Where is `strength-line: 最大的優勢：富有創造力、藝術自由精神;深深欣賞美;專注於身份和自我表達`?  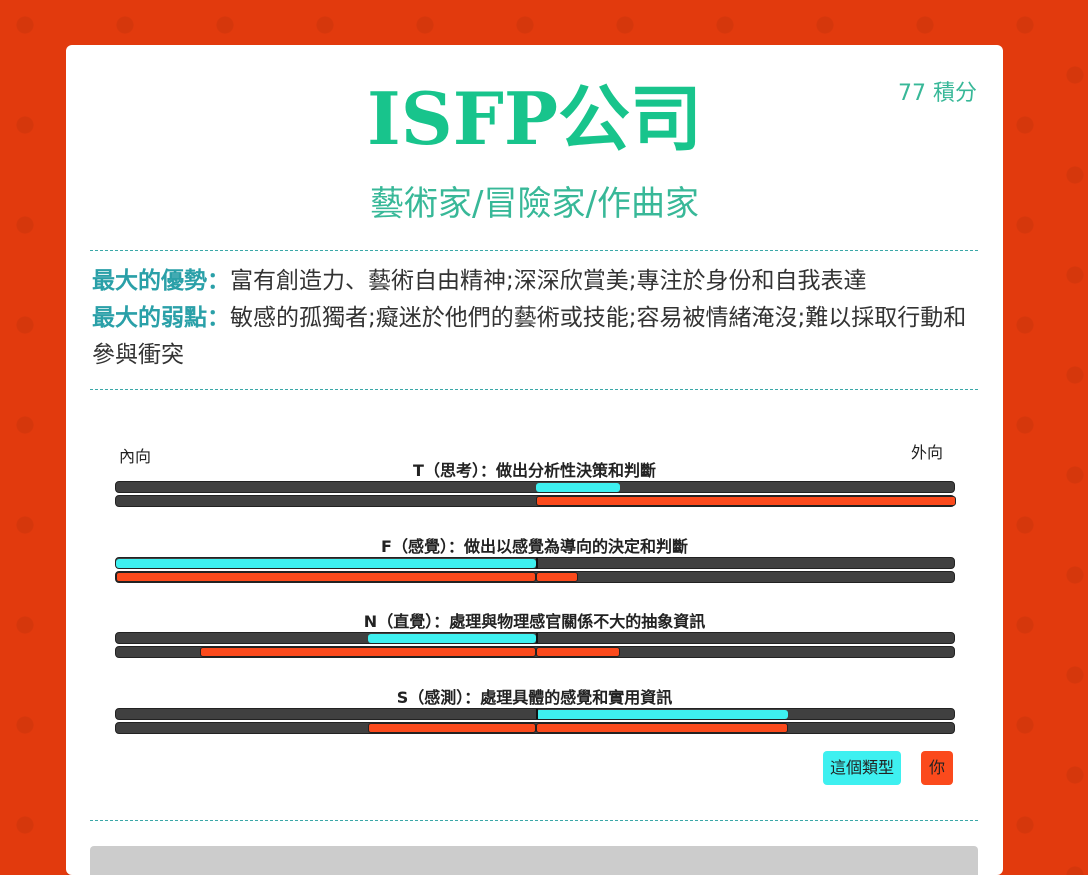
strength-line: 最大的優勢：富有創造力、藝術自由精神;深深欣賞美;專注於身份和自我表達 is located at coordinates (532, 281).